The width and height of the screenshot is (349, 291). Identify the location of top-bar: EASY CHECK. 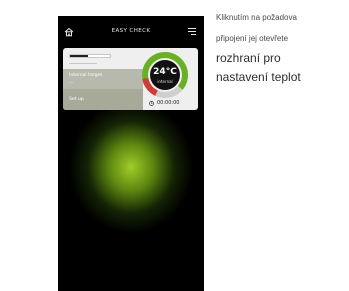
(131, 32).